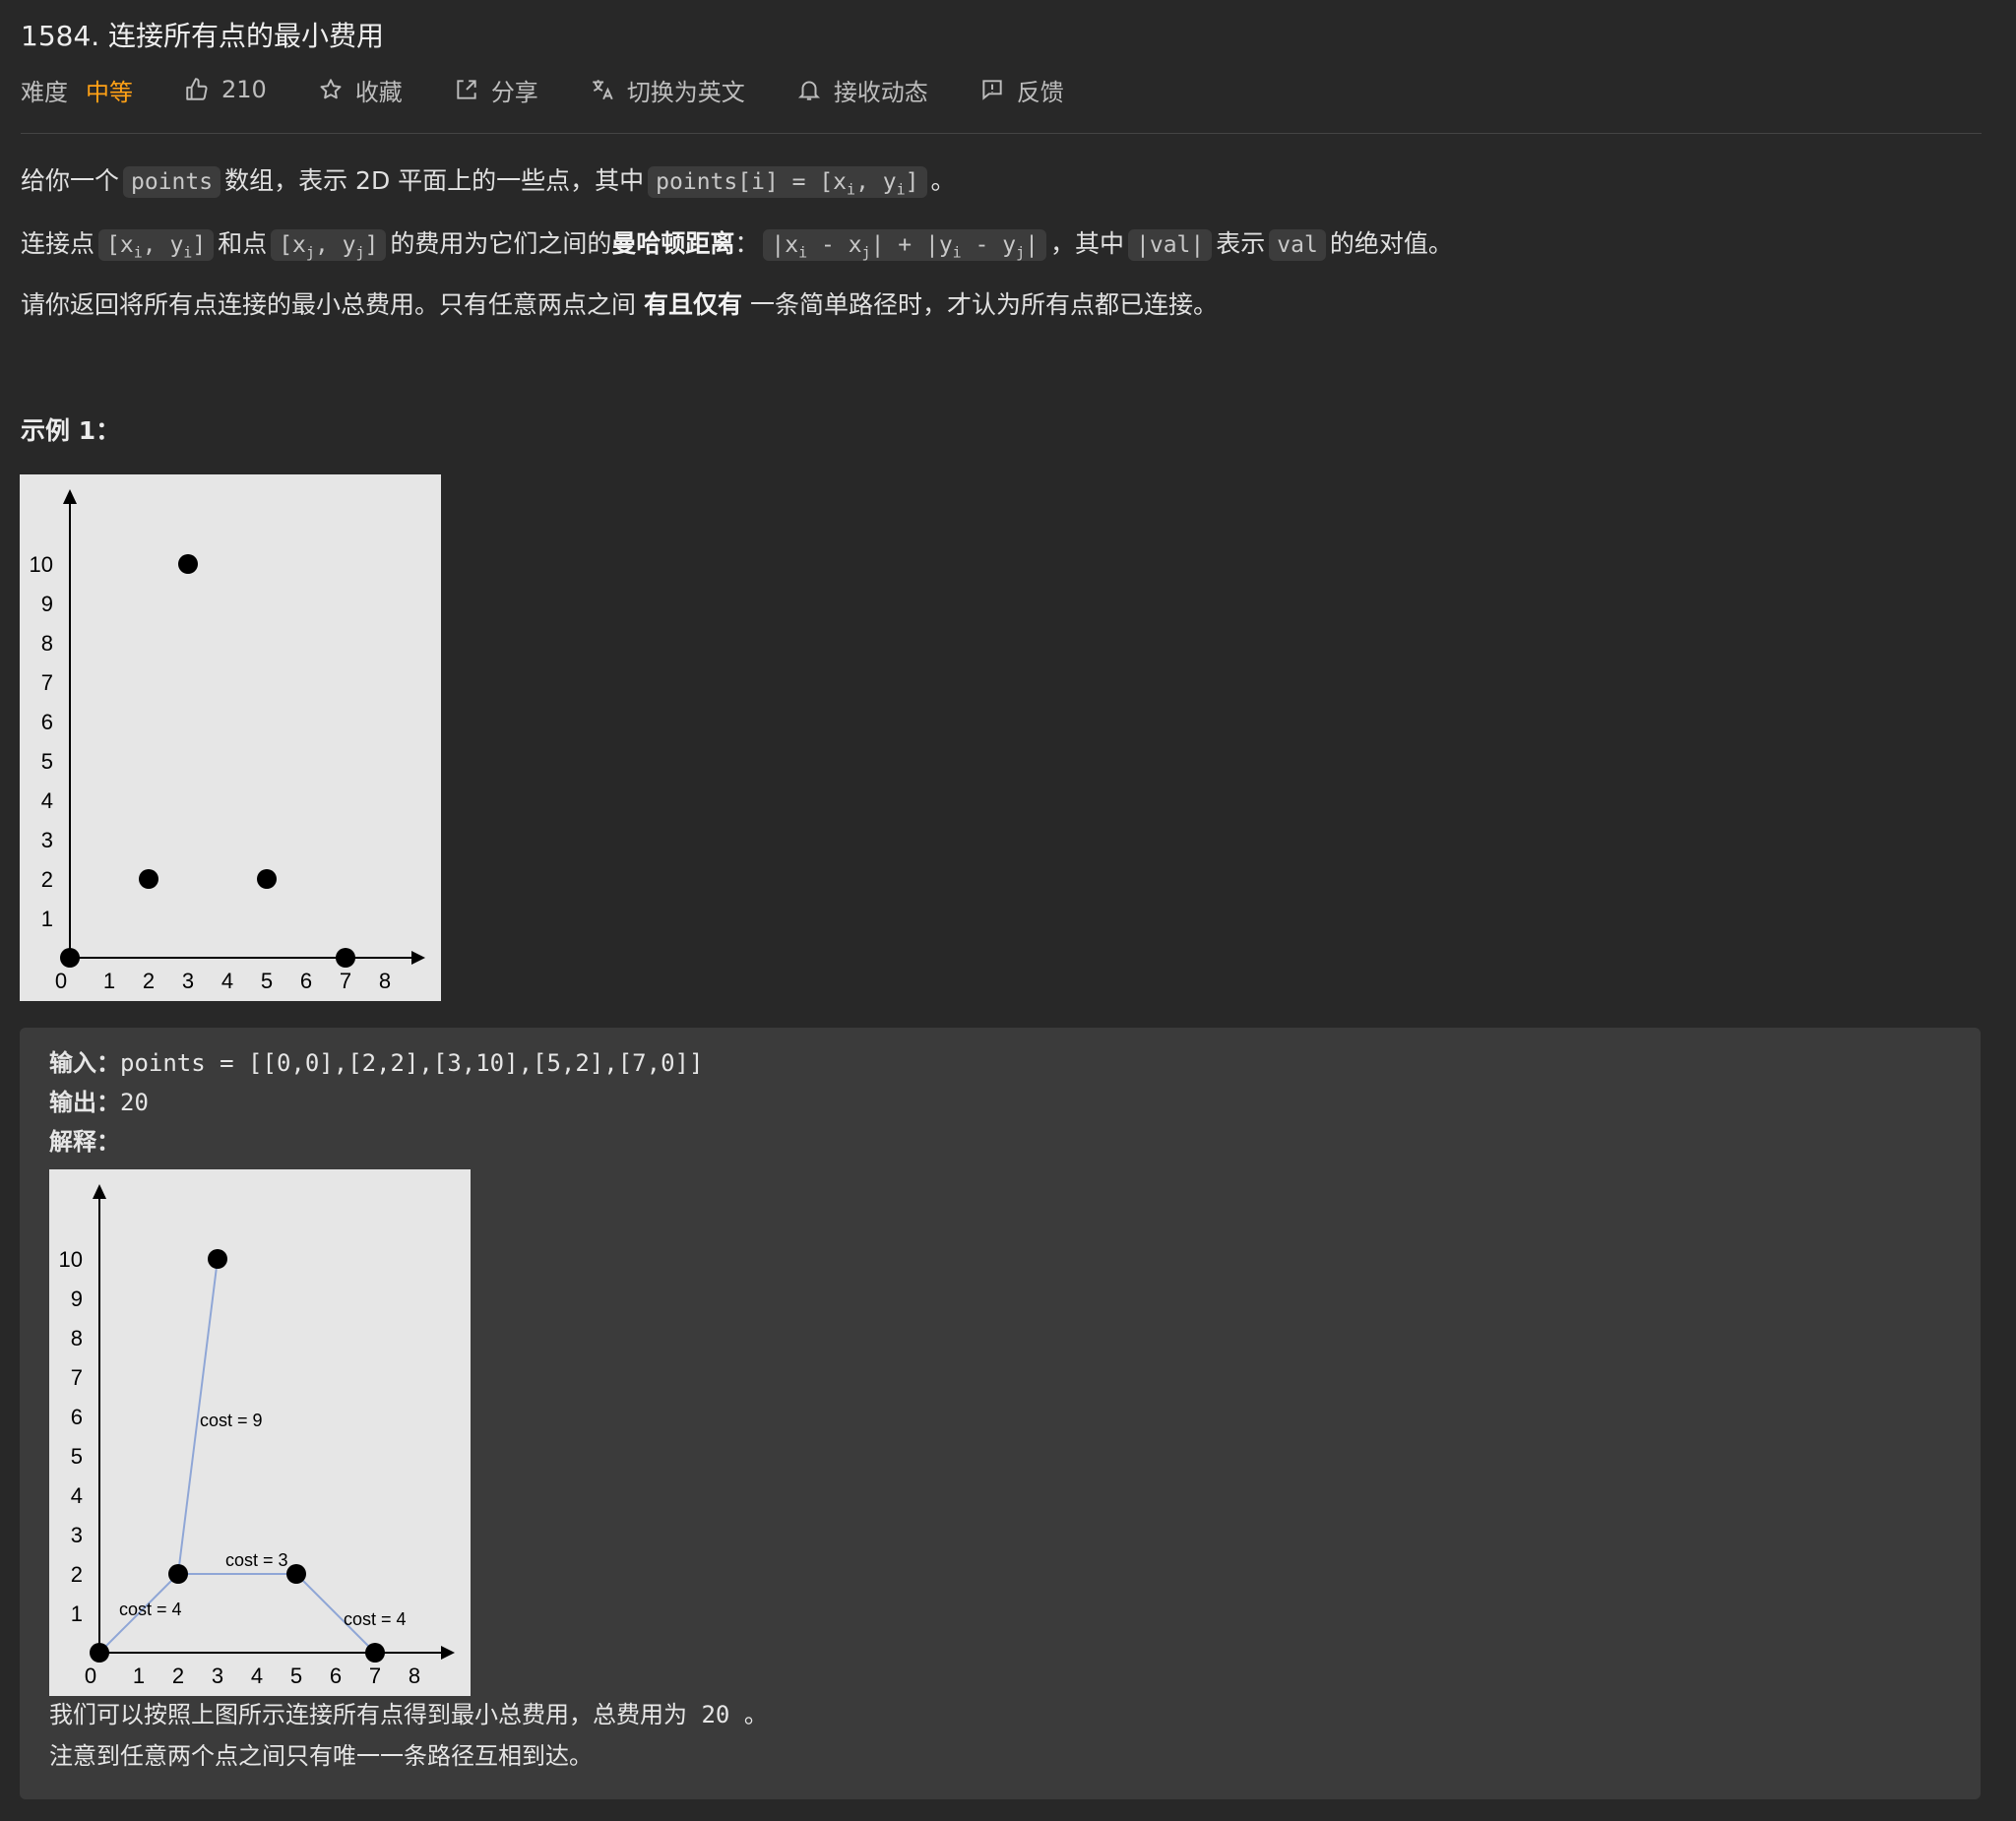 The image size is (2016, 1821). I want to click on share-label: 分享, so click(514, 92).